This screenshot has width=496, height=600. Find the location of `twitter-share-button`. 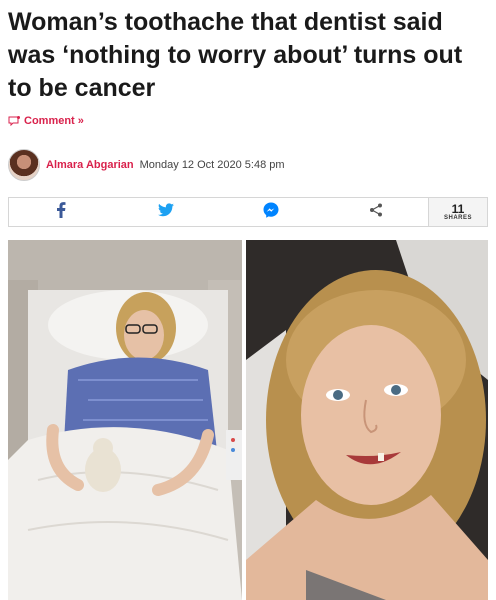

twitter-share-button is located at coordinates (166, 212).